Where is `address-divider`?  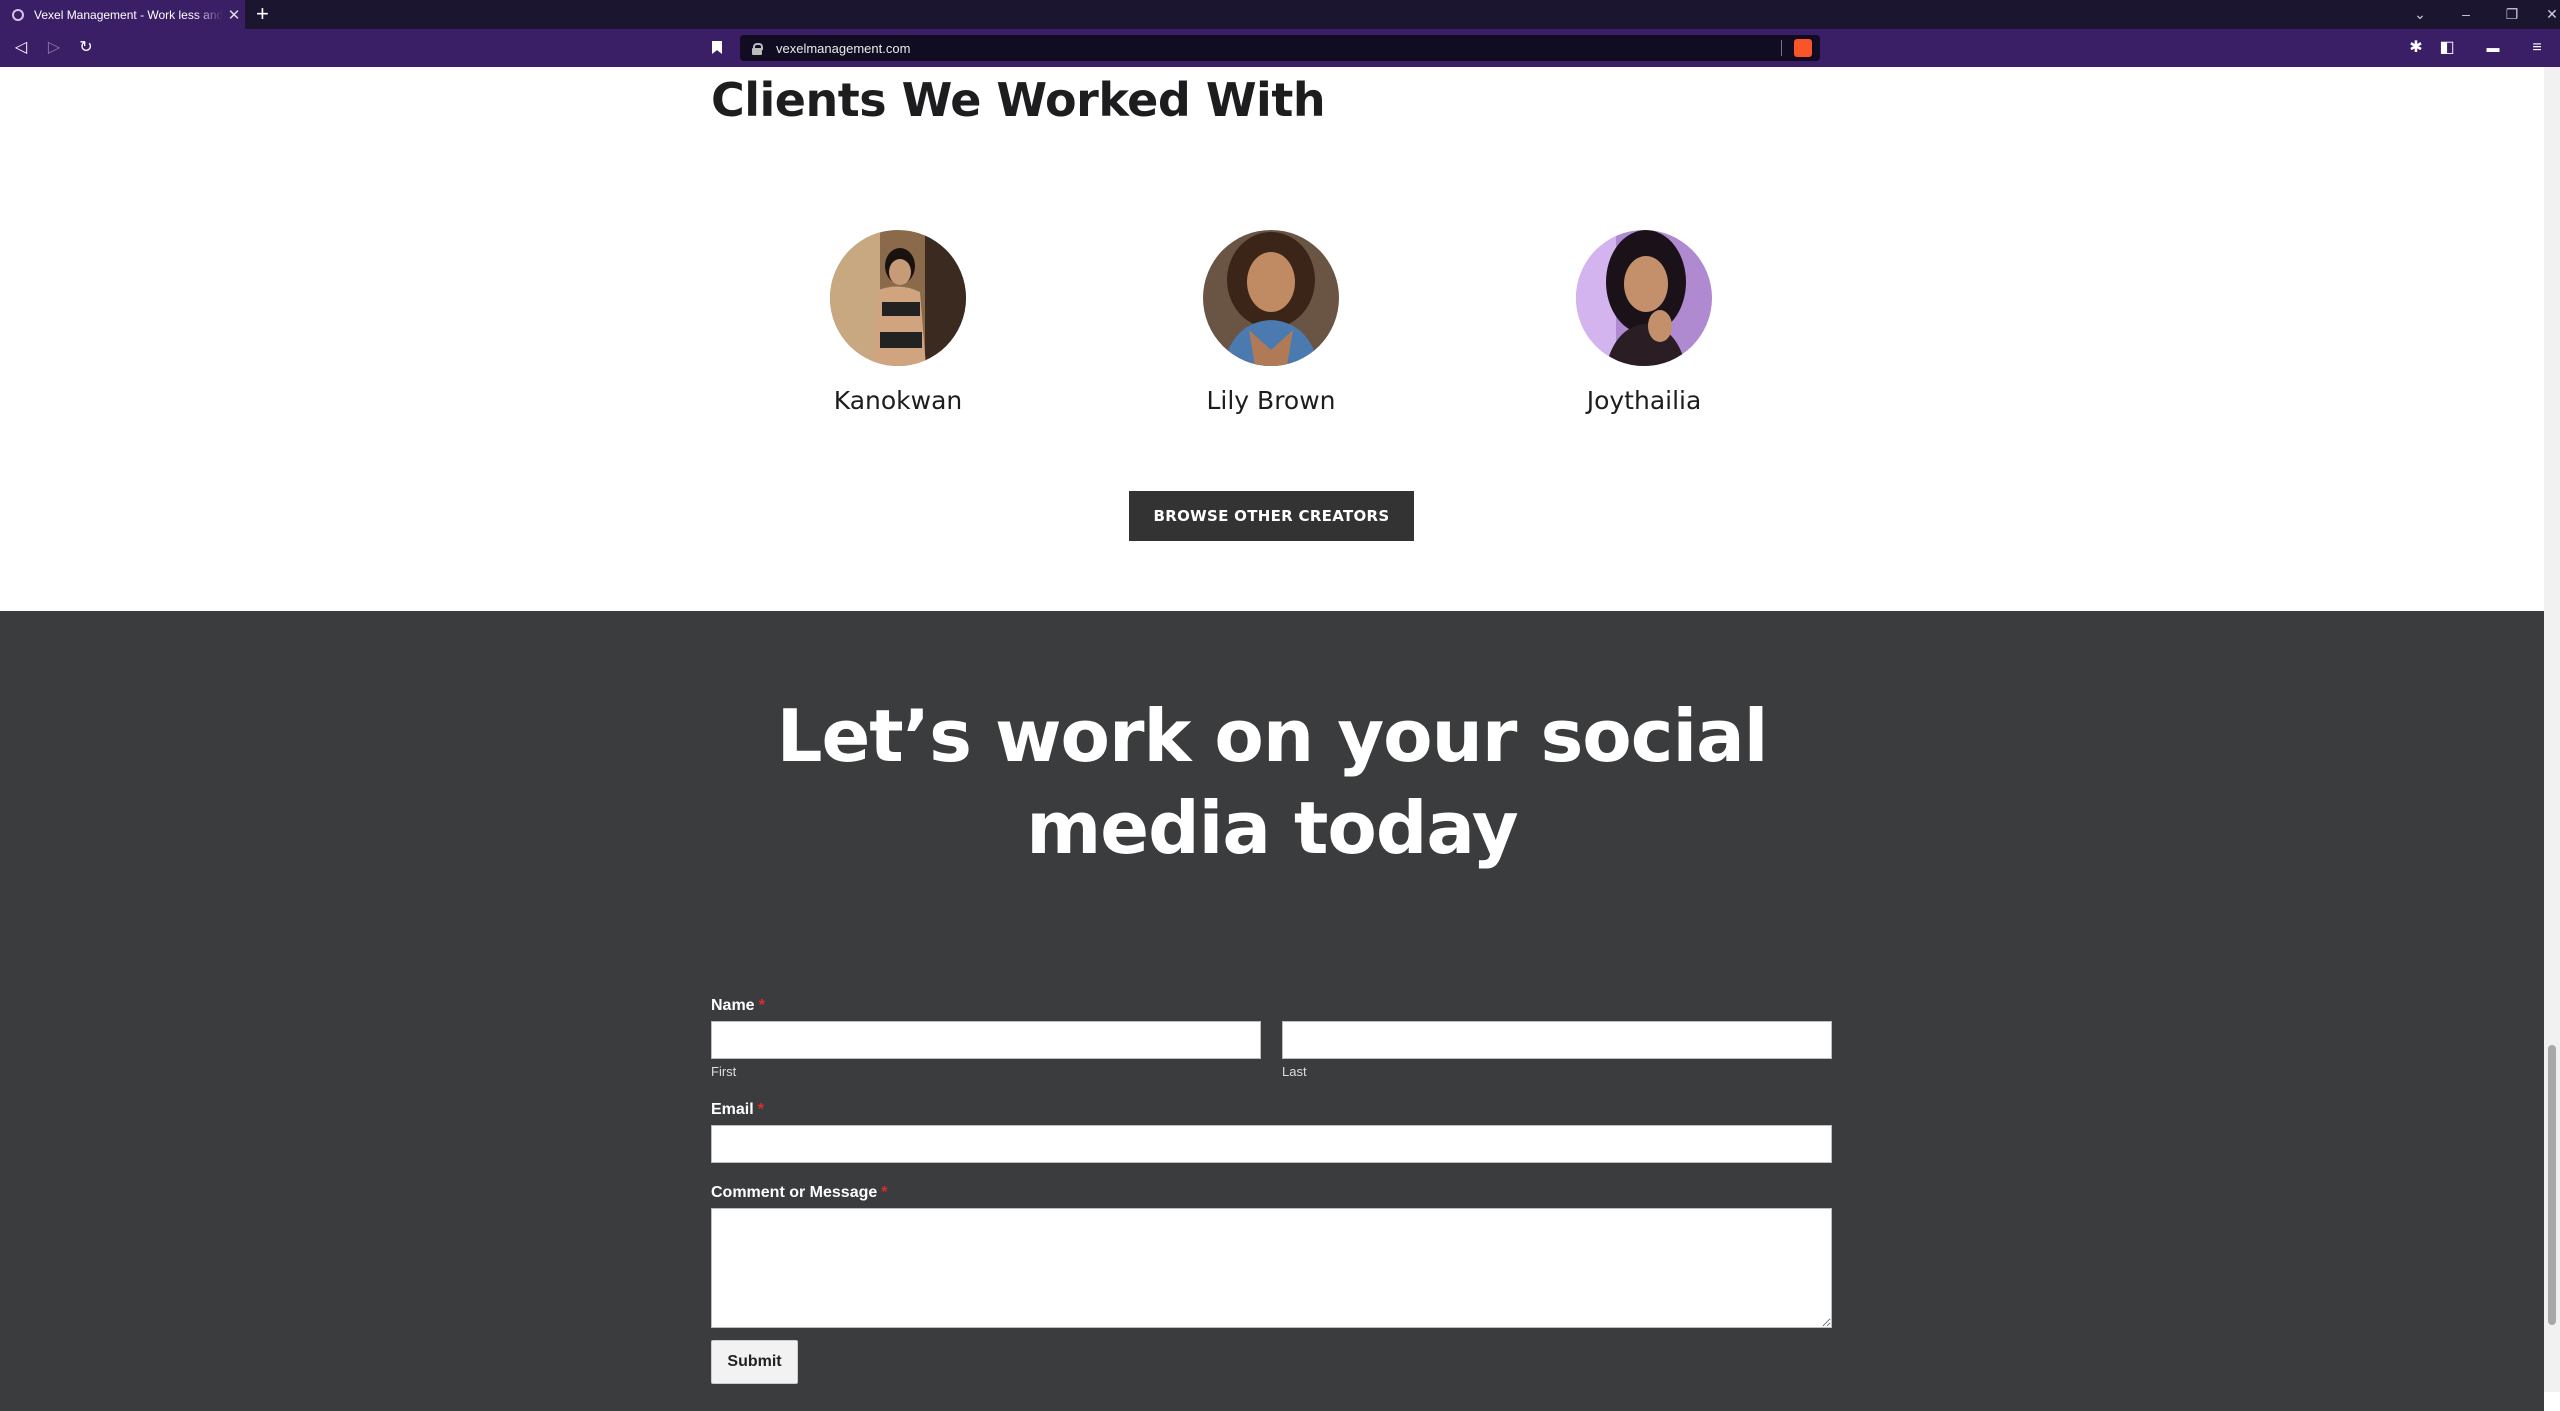
address-divider is located at coordinates (1781, 48).